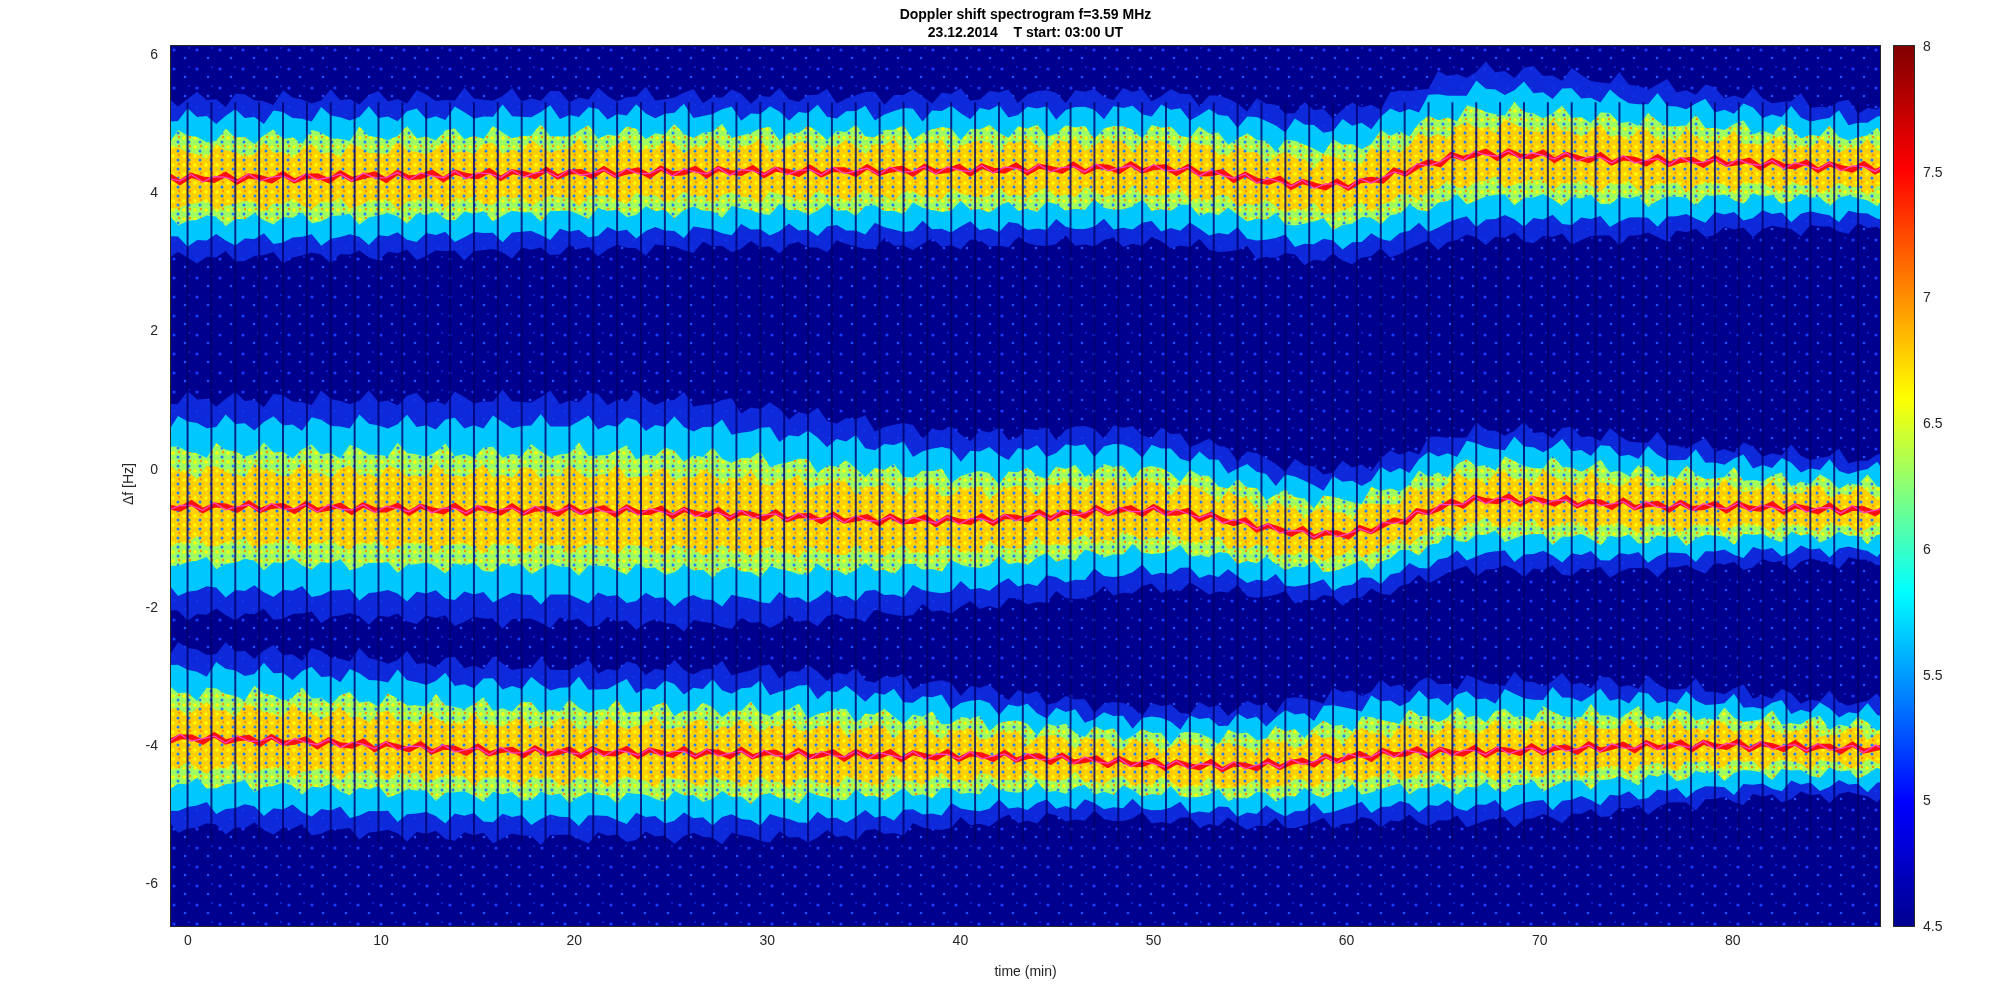  I want to click on chart-title: Doppler shift spectrogram f=3.59 MHz, so click(1025, 13).